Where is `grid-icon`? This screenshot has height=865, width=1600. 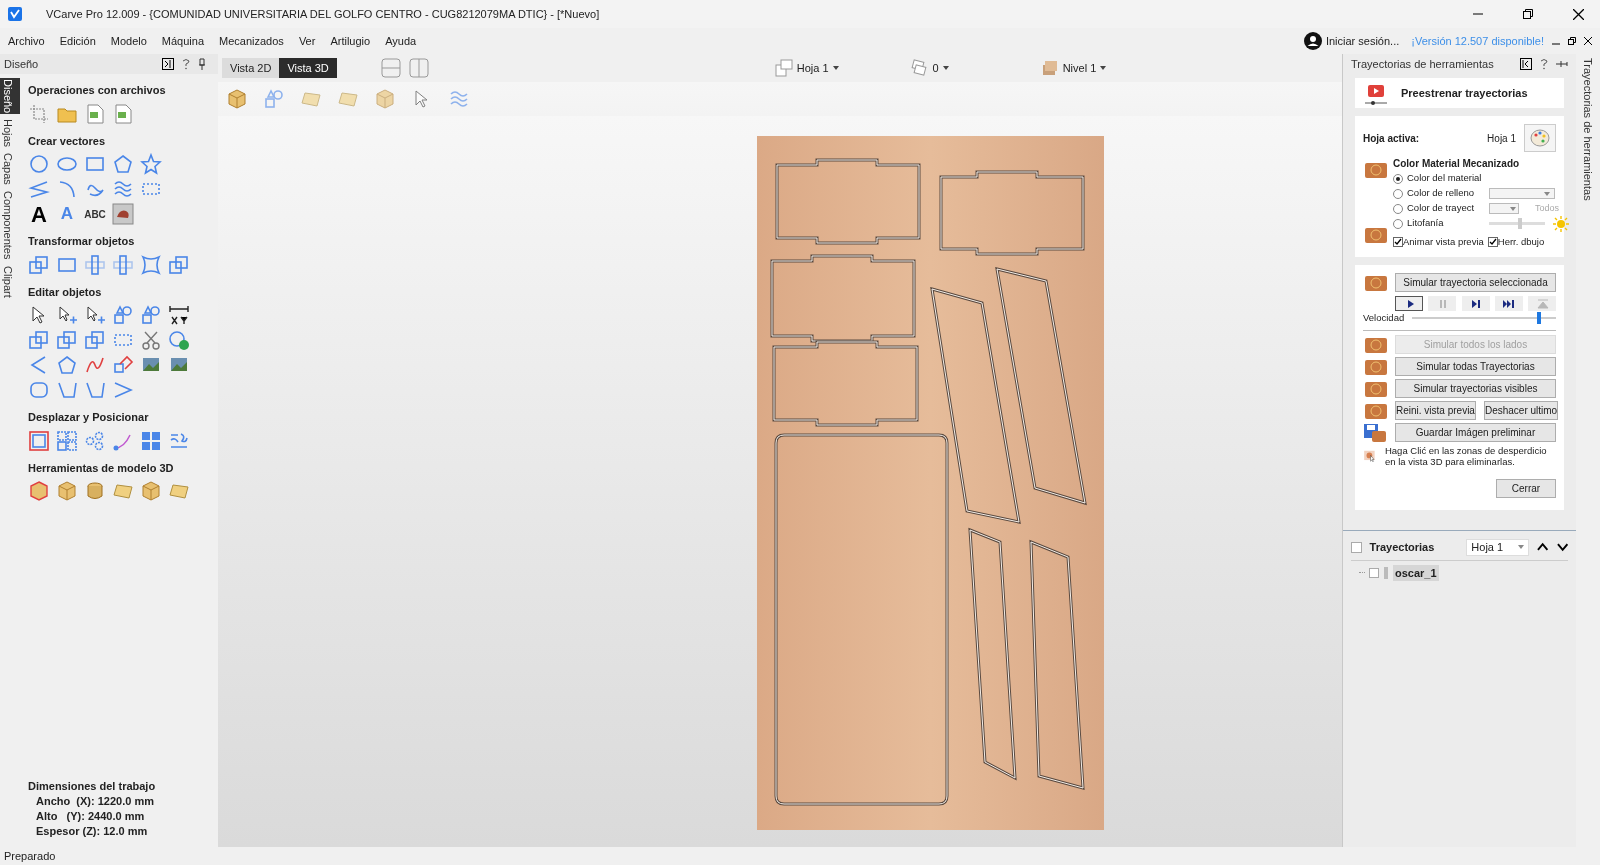 grid-icon is located at coordinates (67, 440).